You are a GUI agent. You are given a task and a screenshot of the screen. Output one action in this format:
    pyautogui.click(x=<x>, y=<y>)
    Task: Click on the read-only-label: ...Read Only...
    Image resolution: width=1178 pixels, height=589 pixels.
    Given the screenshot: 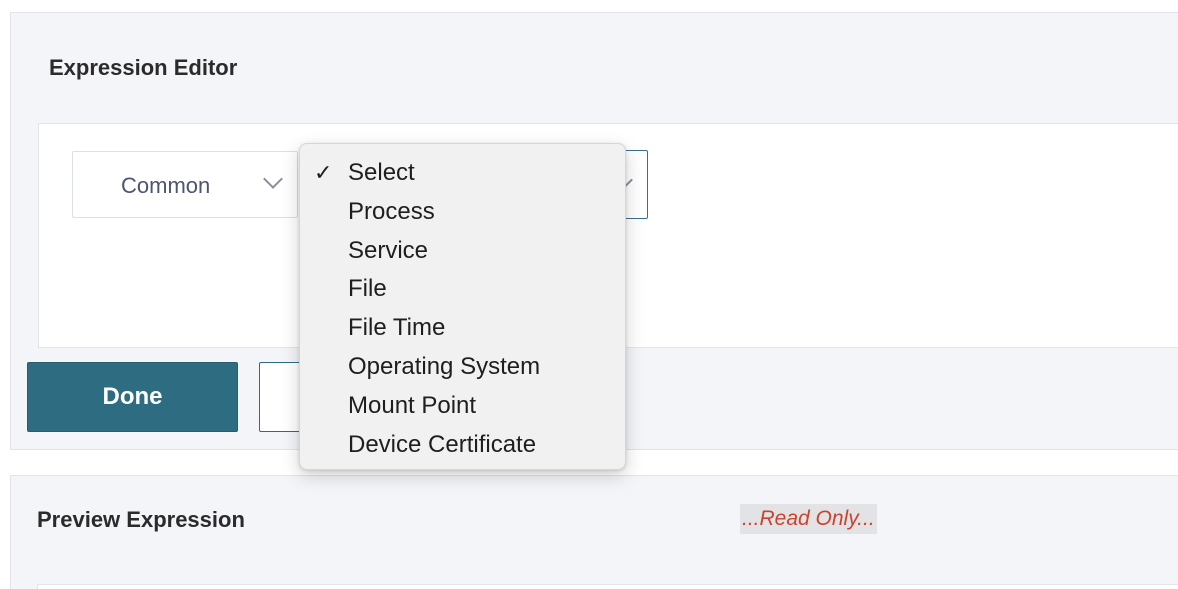 What is the action you would take?
    pyautogui.click(x=808, y=519)
    